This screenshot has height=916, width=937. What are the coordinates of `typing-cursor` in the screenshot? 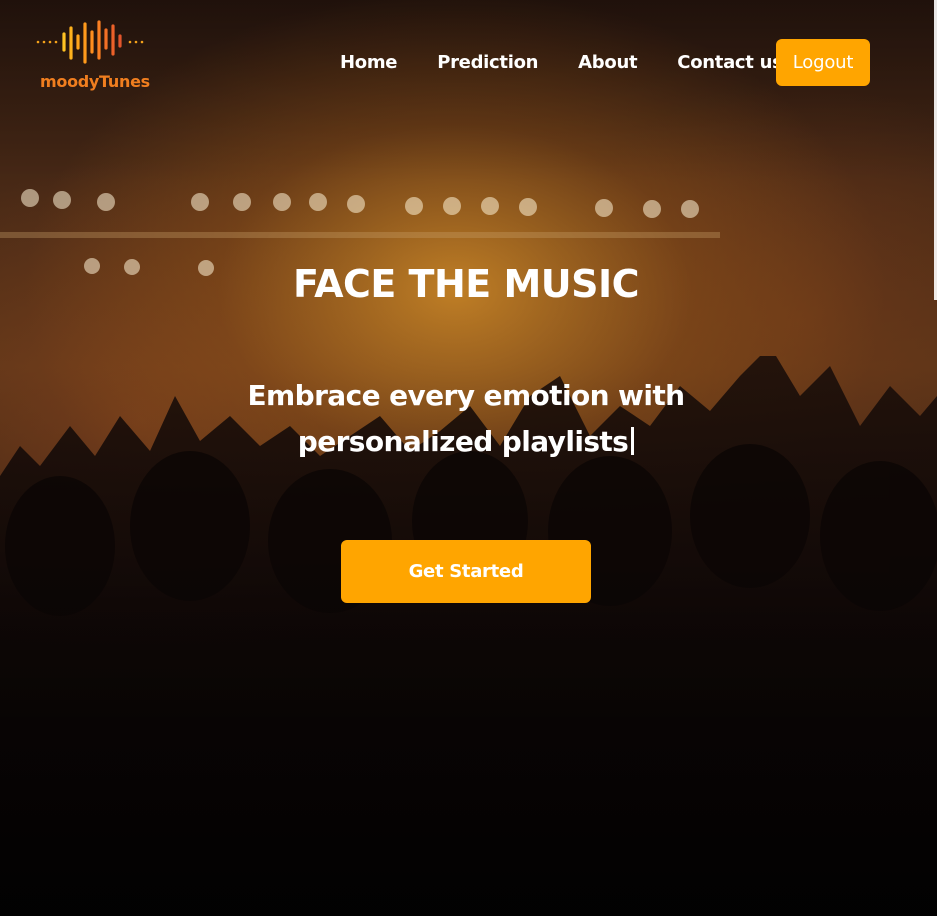 It's located at (633, 441).